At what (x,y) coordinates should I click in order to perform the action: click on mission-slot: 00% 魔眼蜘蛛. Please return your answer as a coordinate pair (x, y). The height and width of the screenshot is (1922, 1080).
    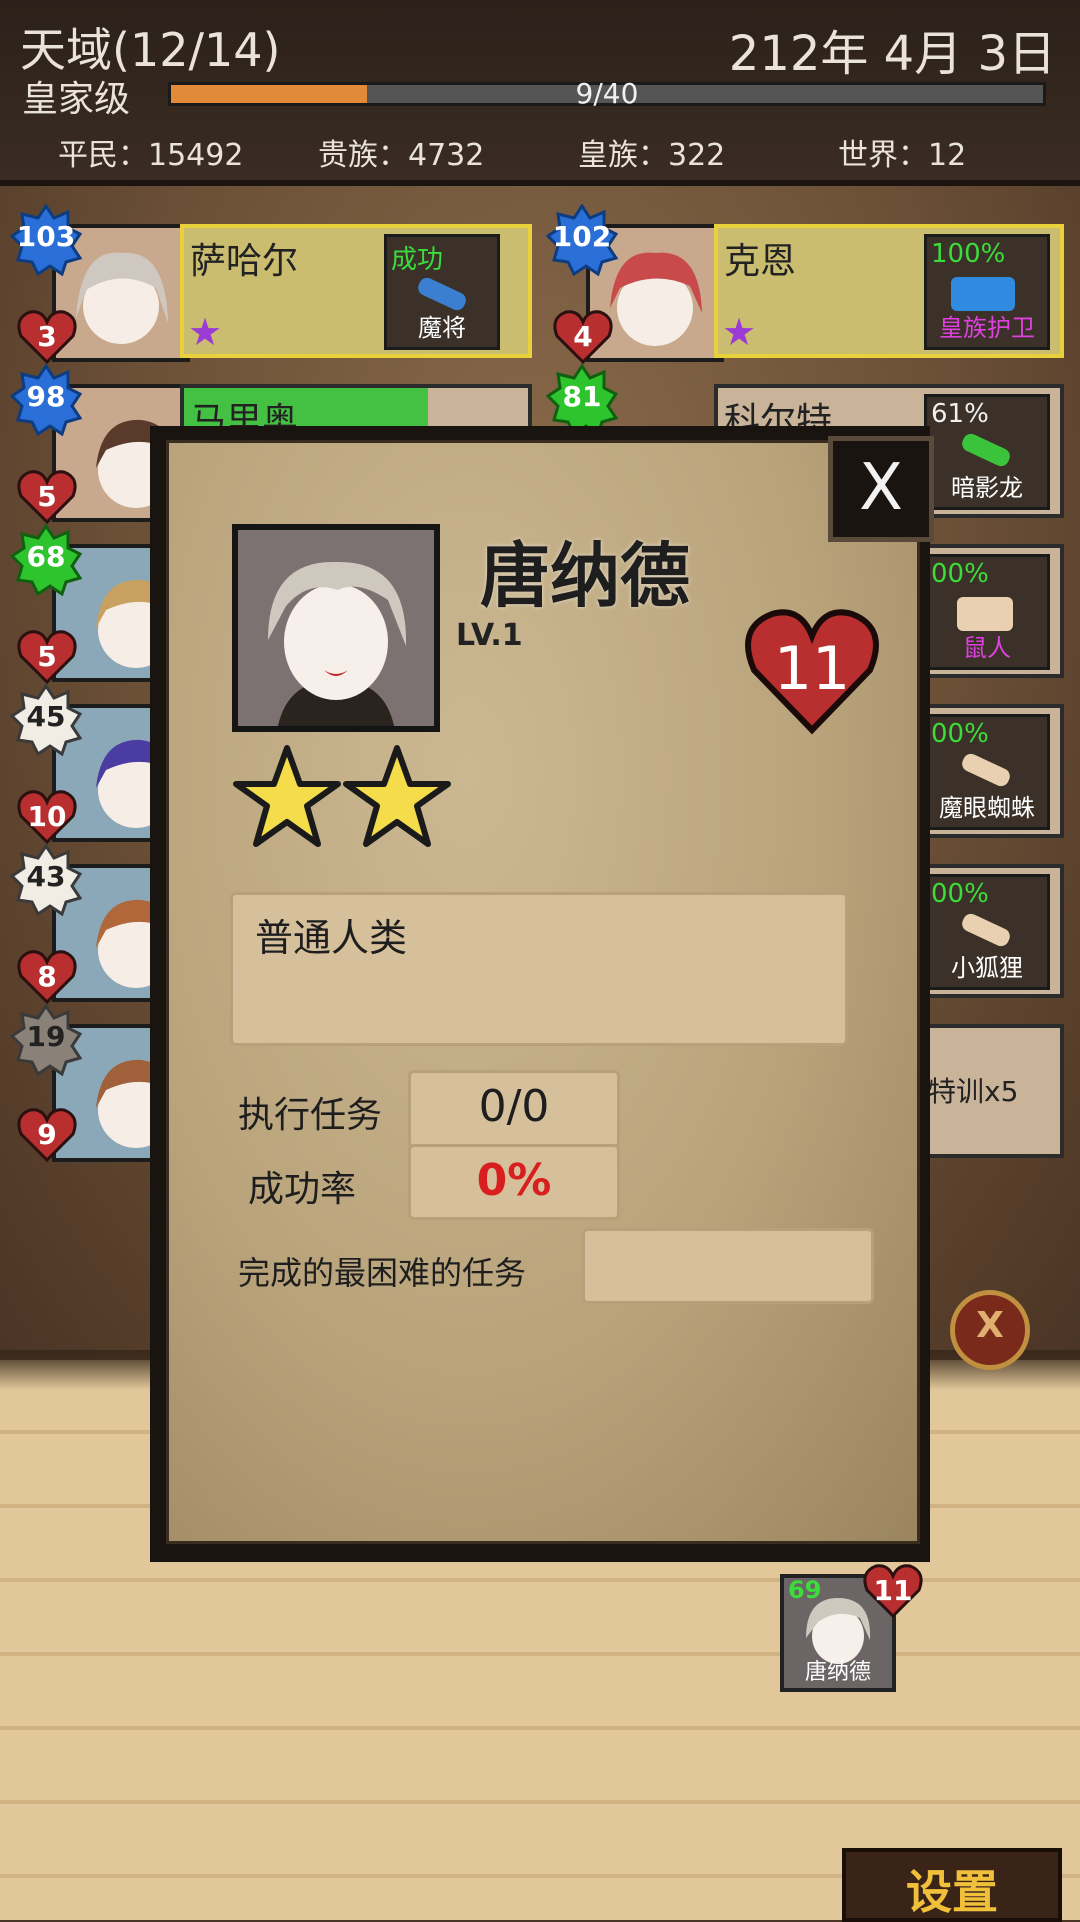
    Looking at the image, I should click on (987, 772).